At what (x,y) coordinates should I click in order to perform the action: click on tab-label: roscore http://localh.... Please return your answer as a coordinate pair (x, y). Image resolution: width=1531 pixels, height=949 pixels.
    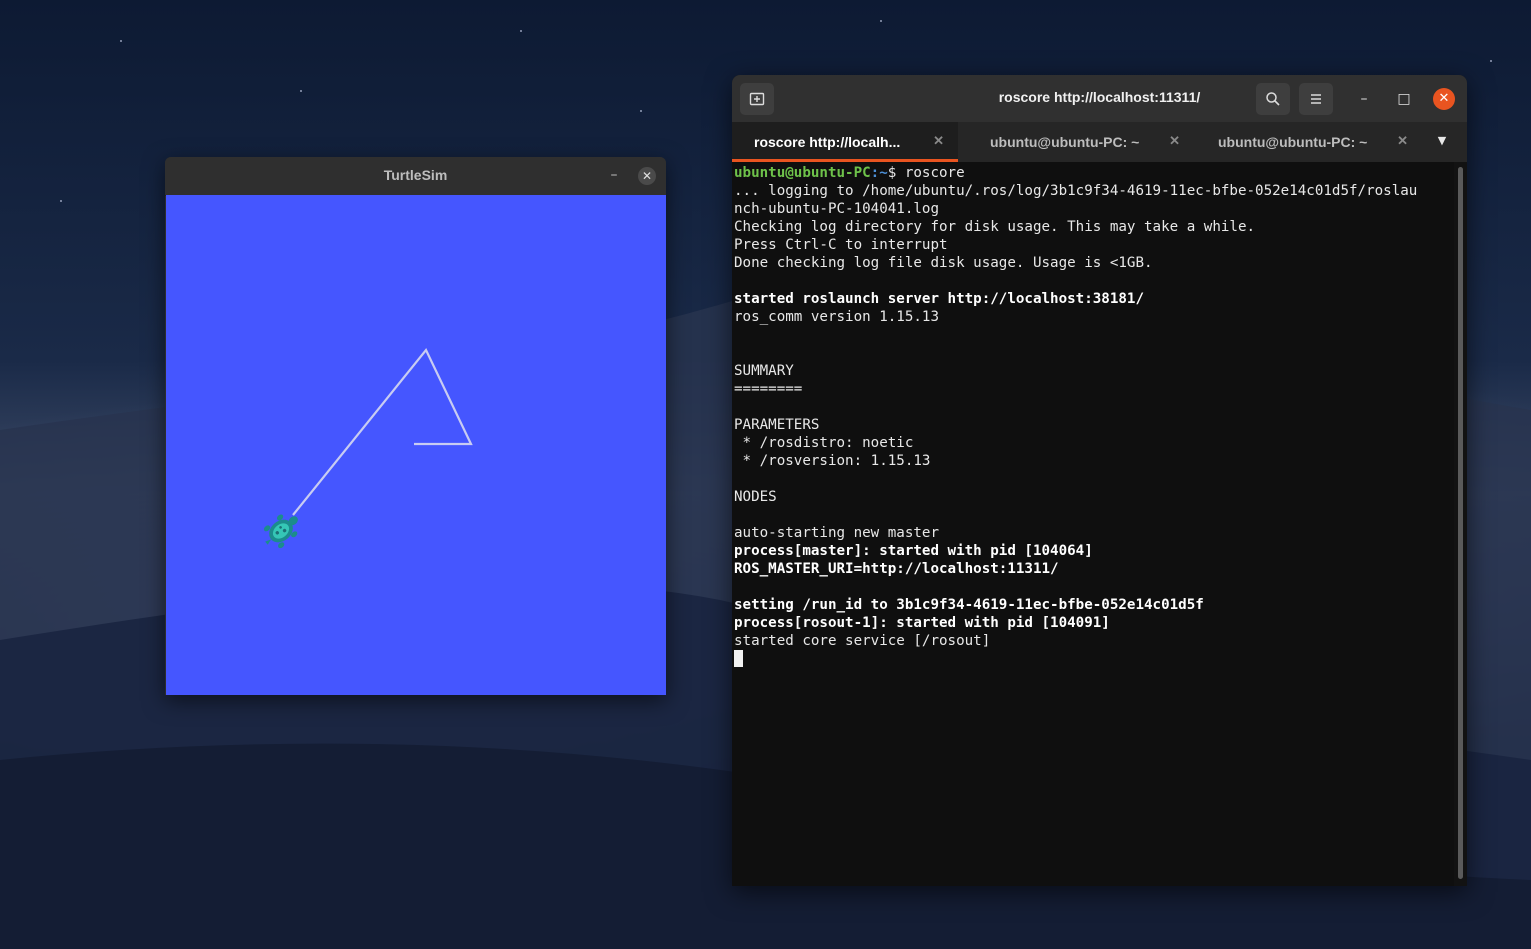
    Looking at the image, I should click on (827, 142).